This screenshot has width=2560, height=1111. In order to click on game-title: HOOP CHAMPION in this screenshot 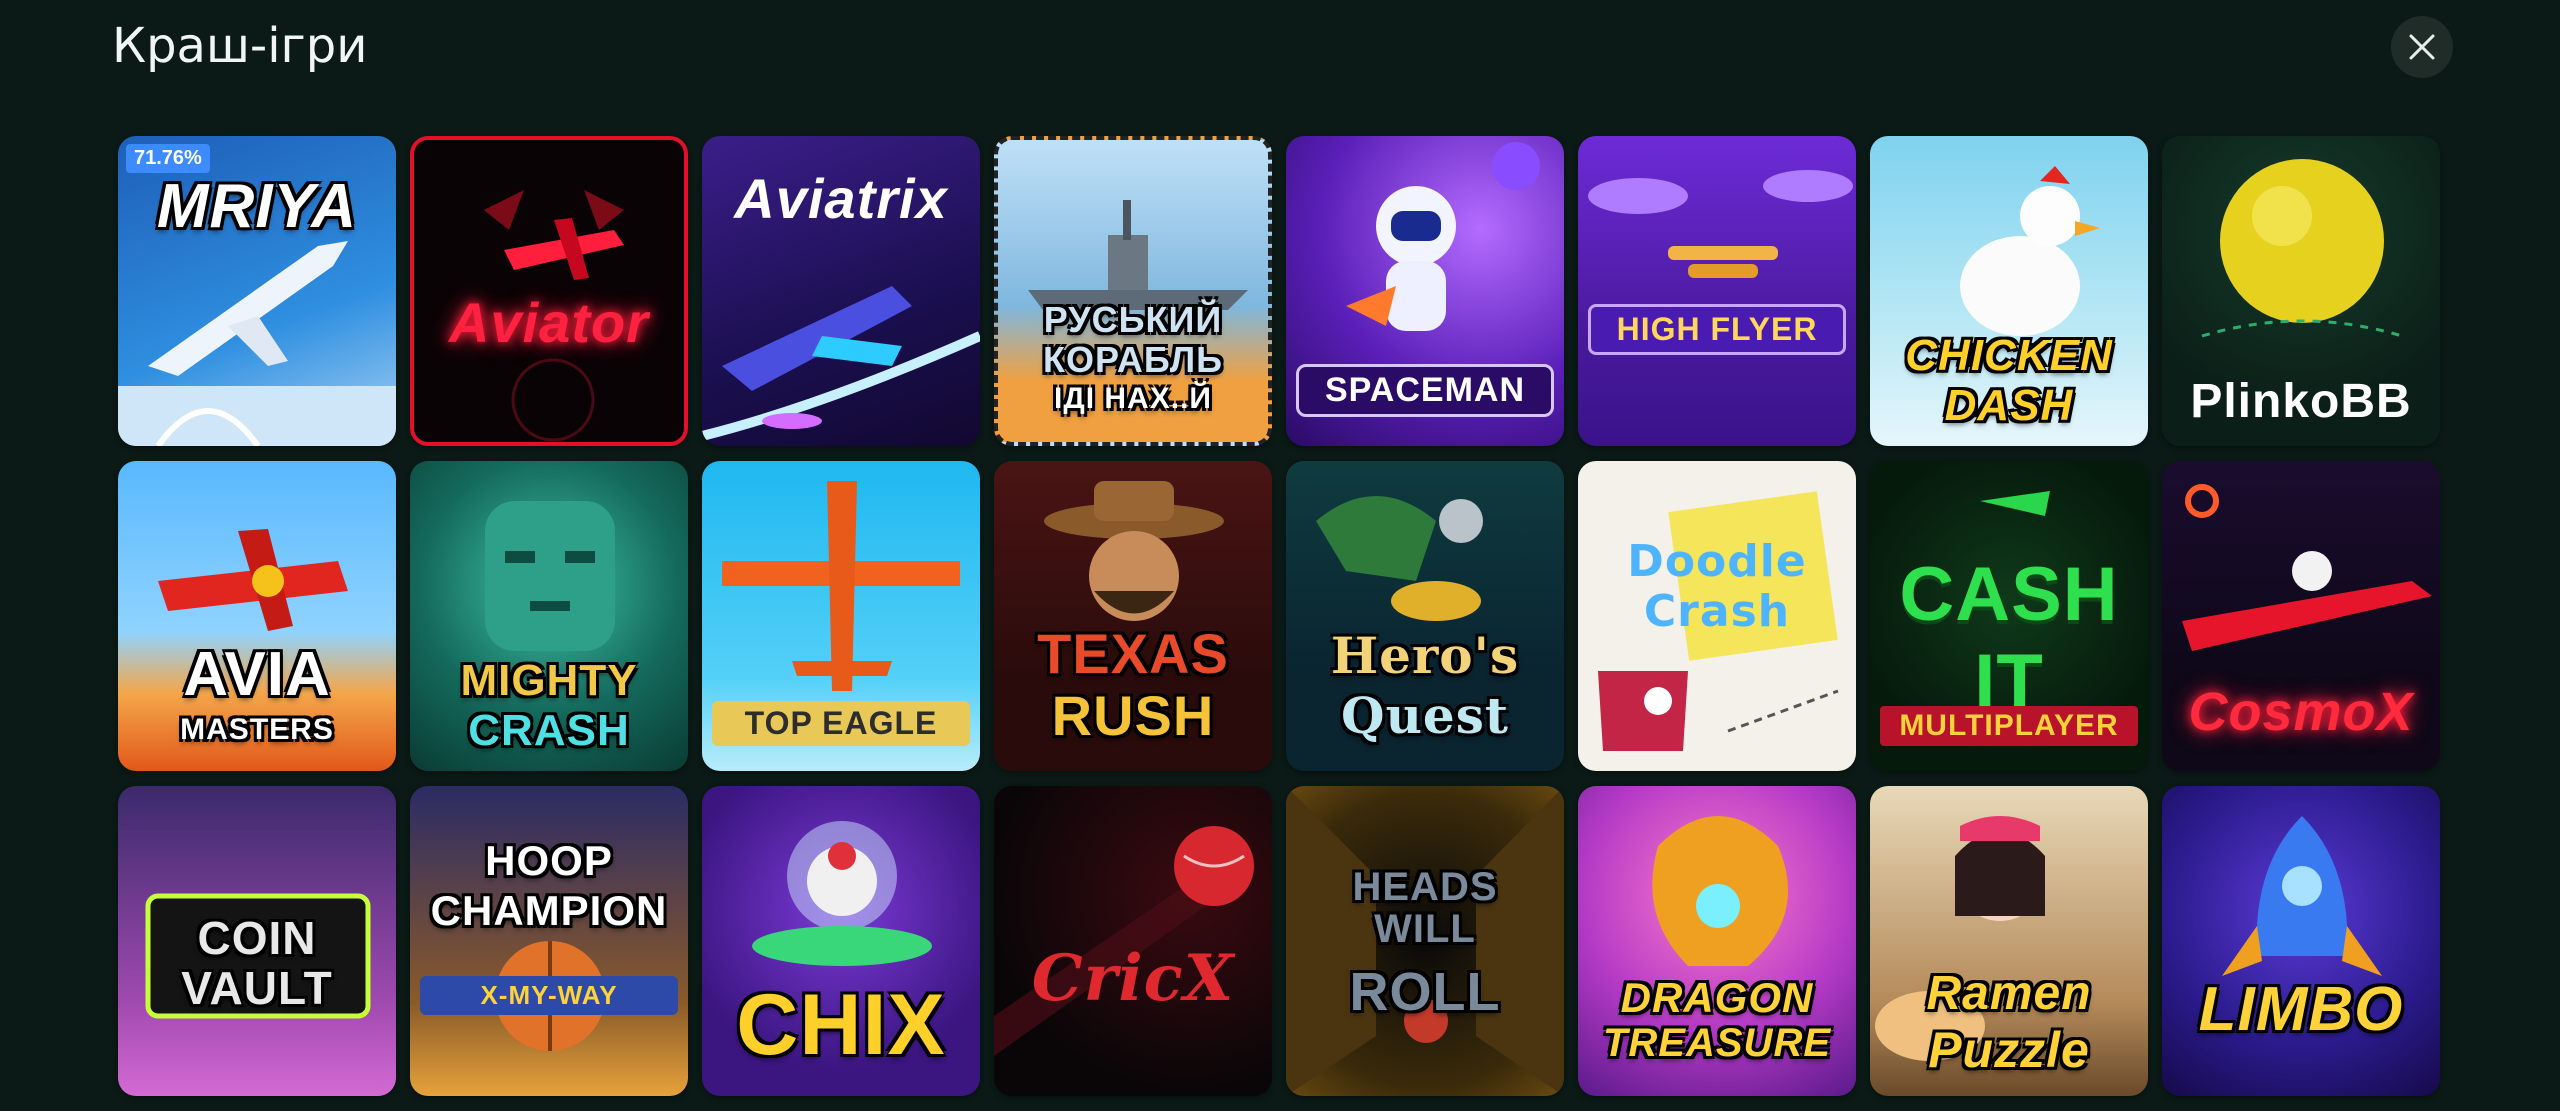, I will do `click(549, 885)`.